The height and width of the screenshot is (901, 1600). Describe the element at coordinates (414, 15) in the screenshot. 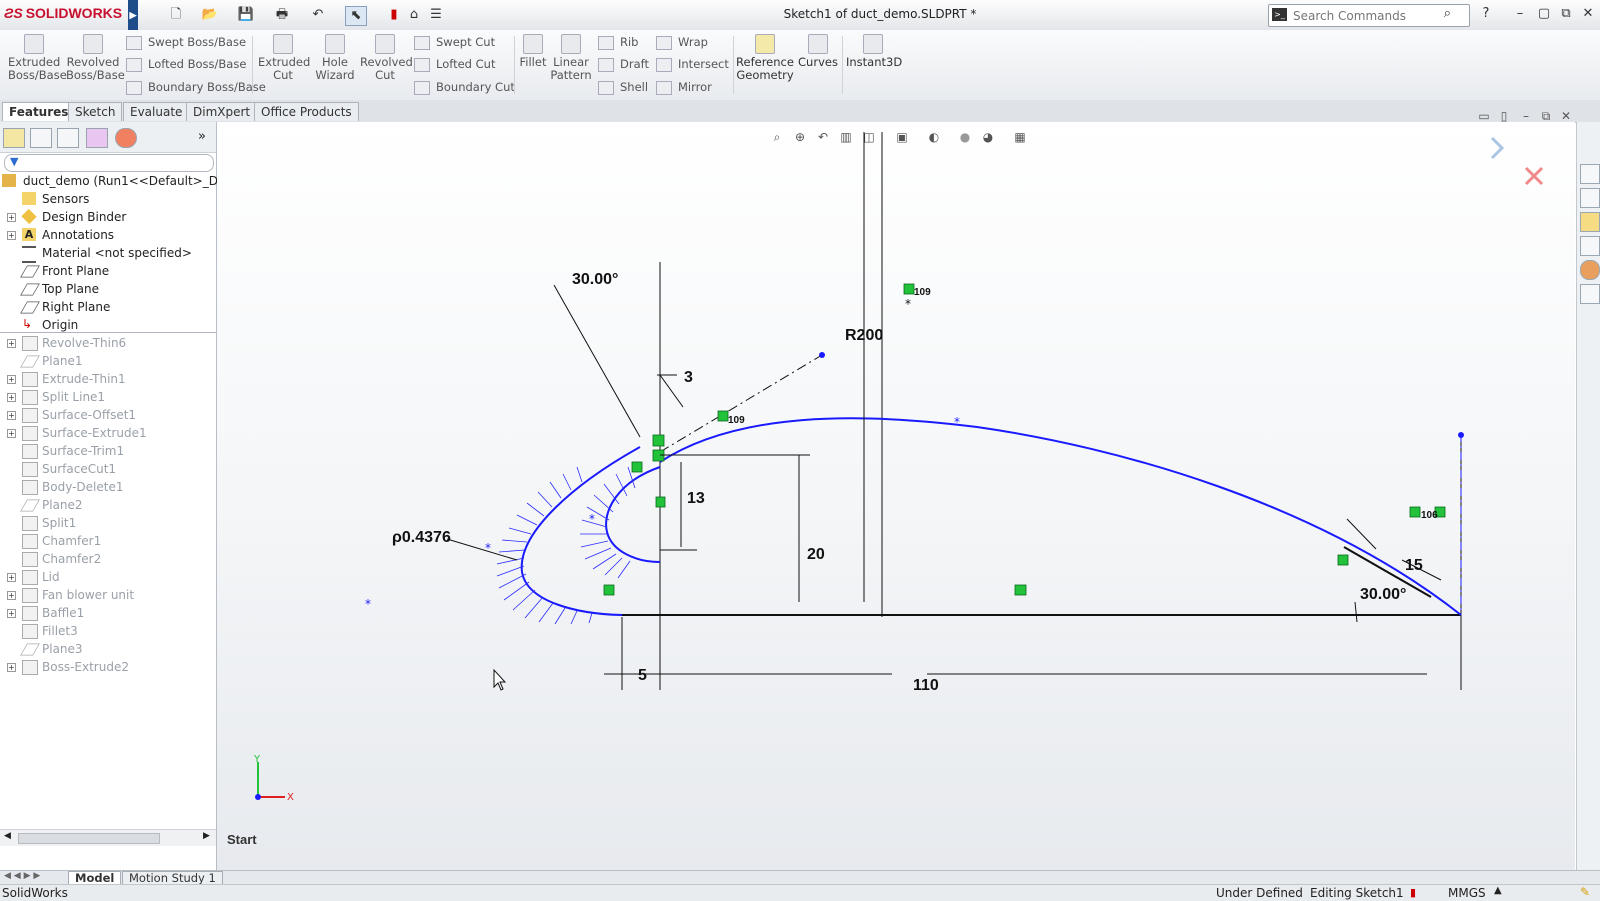

I see `file-properties-icon: ⌂` at that location.